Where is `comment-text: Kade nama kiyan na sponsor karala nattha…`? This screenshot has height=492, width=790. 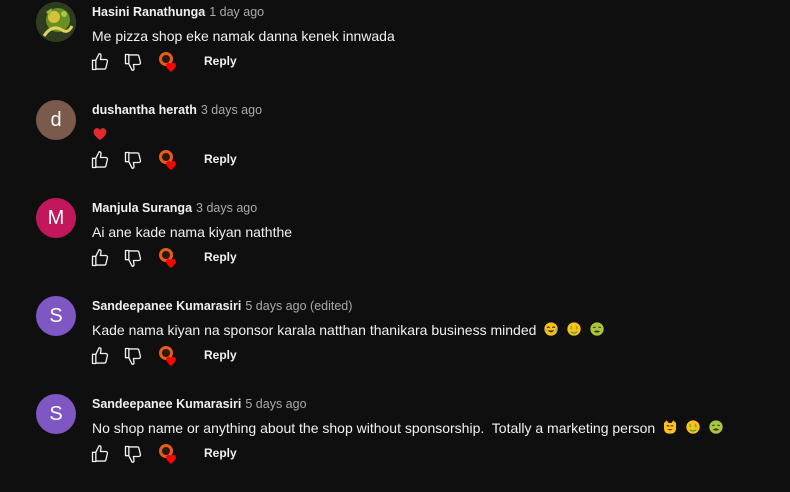
comment-text: Kade nama kiyan na sponsor karala nattha… is located at coordinates (348, 330).